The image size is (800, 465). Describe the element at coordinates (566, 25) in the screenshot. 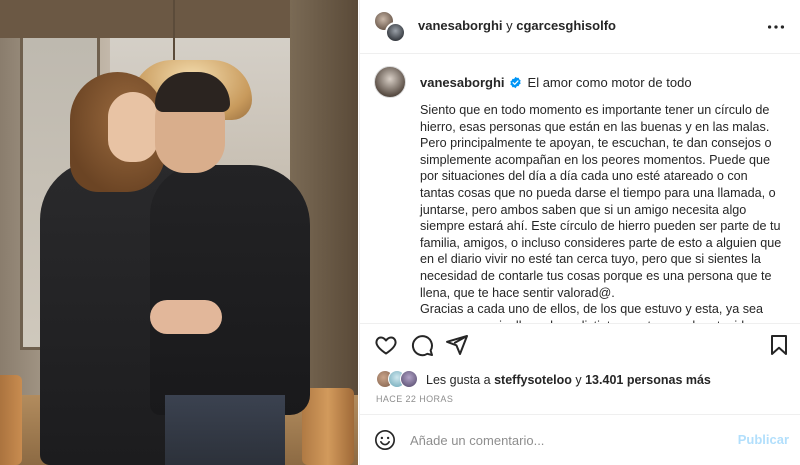

I see `header-username-2: cgarcesghisolfo` at that location.